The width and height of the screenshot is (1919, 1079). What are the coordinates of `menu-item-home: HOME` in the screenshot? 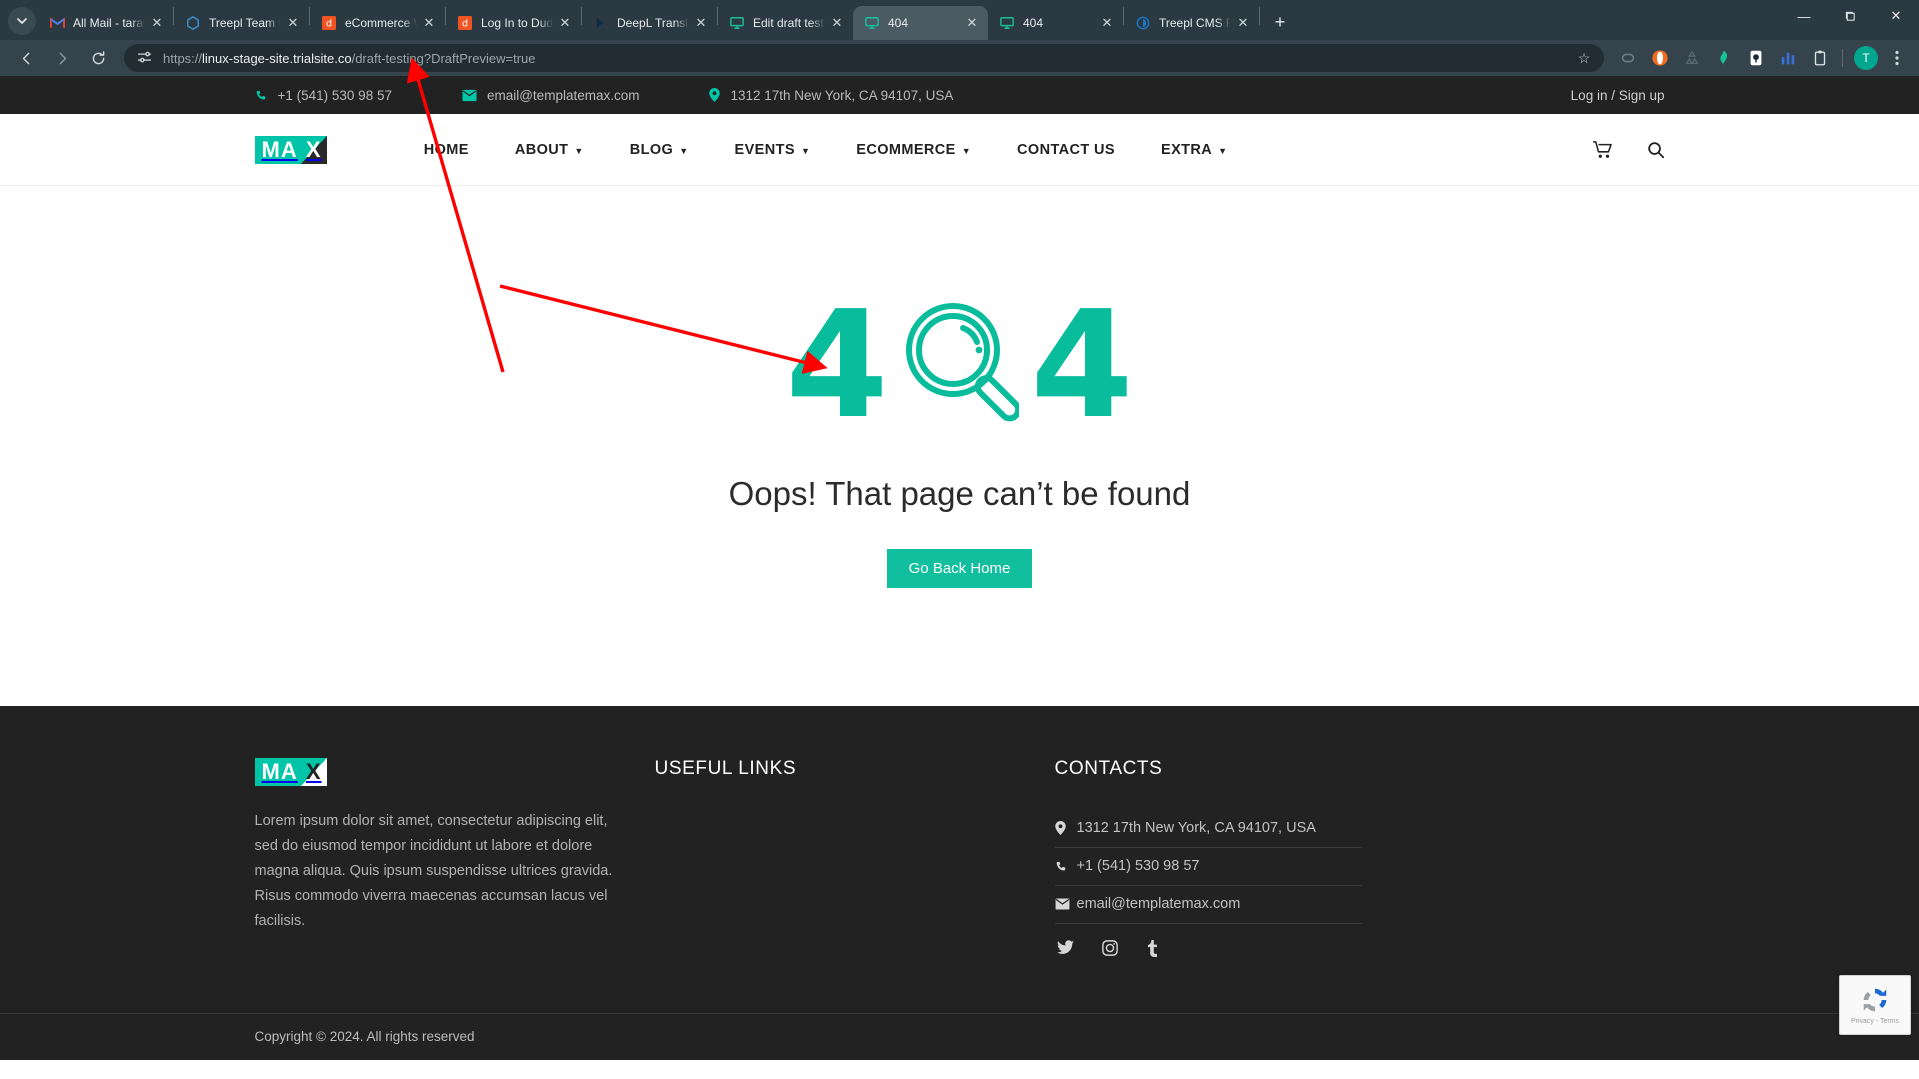 It's located at (446, 150).